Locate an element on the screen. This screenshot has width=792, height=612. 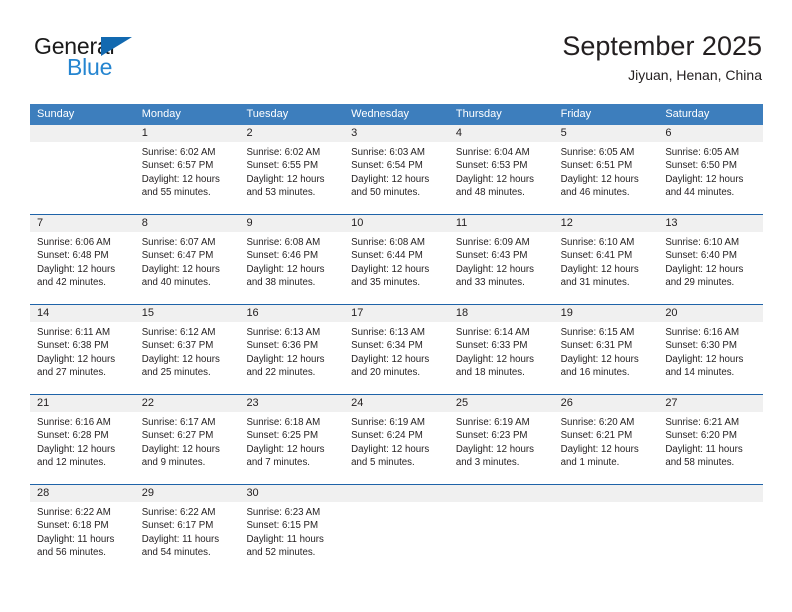
daylight-text-cont: and 55 minutes. is located at coordinates (176, 192).